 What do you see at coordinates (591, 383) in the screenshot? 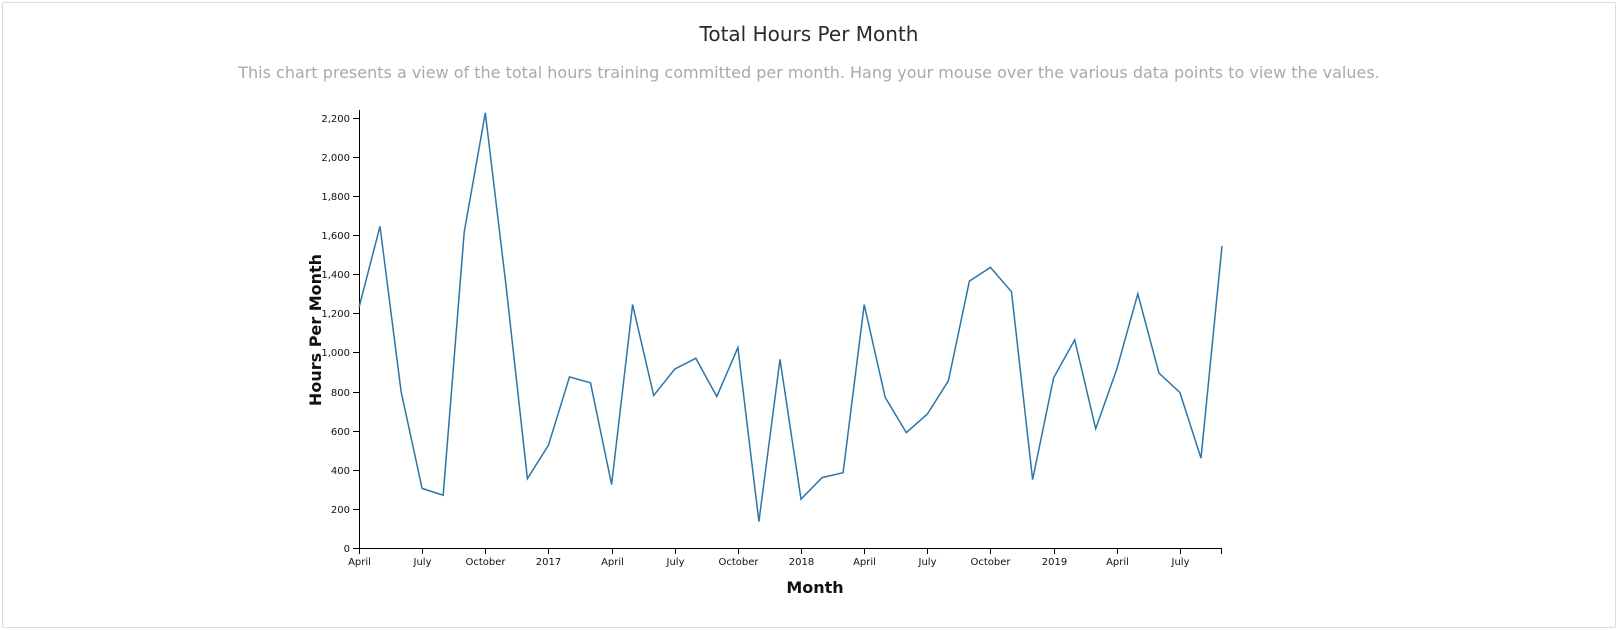
I see `data-point: 845` at bounding box center [591, 383].